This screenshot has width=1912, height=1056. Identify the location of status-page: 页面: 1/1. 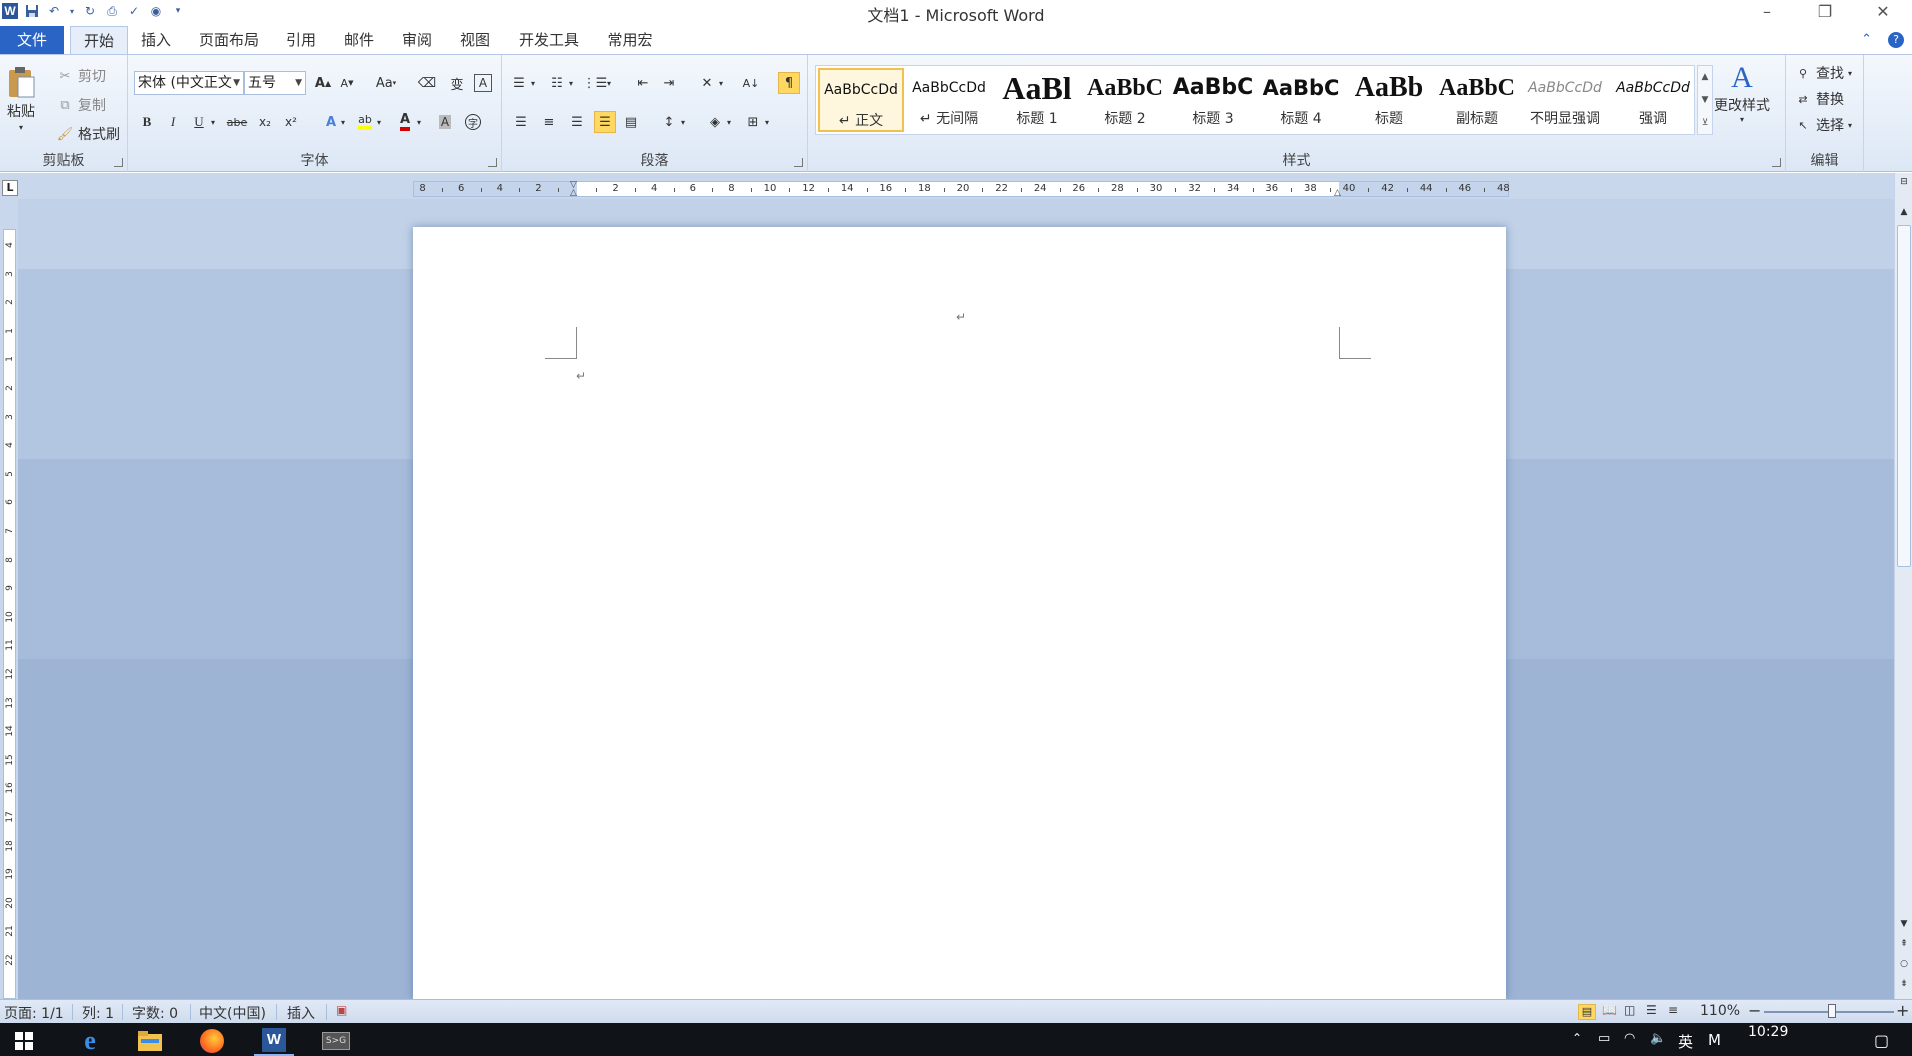
(34, 1013).